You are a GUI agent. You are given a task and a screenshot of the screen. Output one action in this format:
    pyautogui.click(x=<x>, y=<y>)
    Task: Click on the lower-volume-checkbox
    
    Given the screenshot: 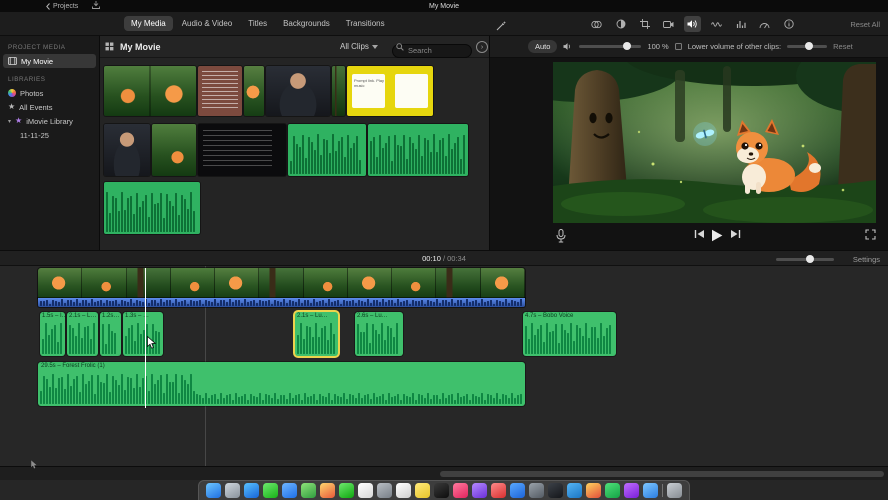 What is the action you would take?
    pyautogui.click(x=678, y=46)
    